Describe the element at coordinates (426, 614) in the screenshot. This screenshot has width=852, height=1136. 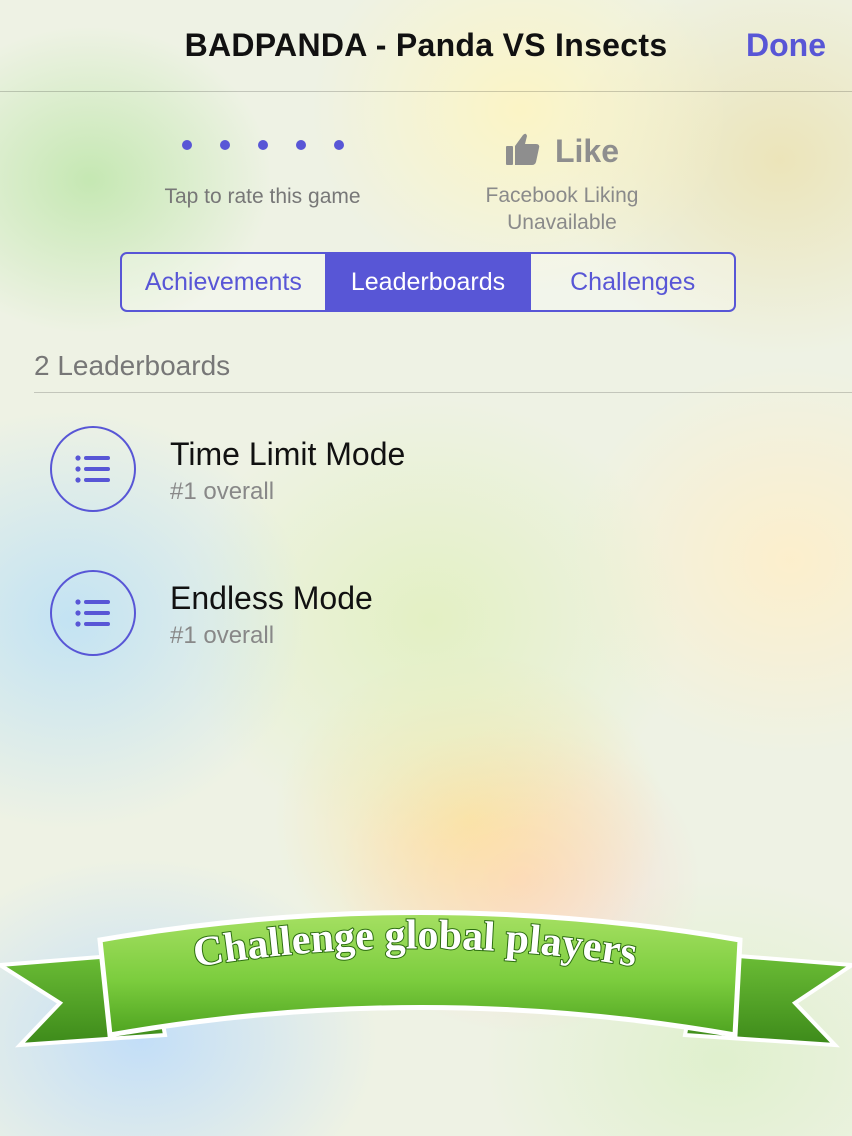
I see `leaderboard-row-endless: Endless Mode #1 overall` at that location.